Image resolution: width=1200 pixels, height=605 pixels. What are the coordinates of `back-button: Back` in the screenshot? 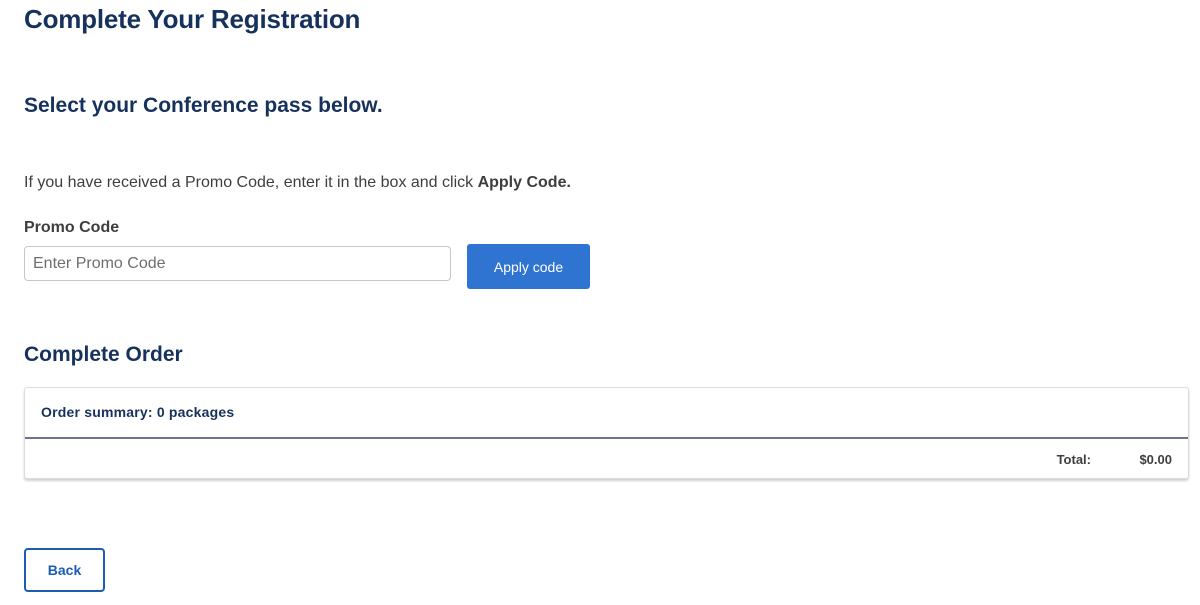 It's located at (64, 570).